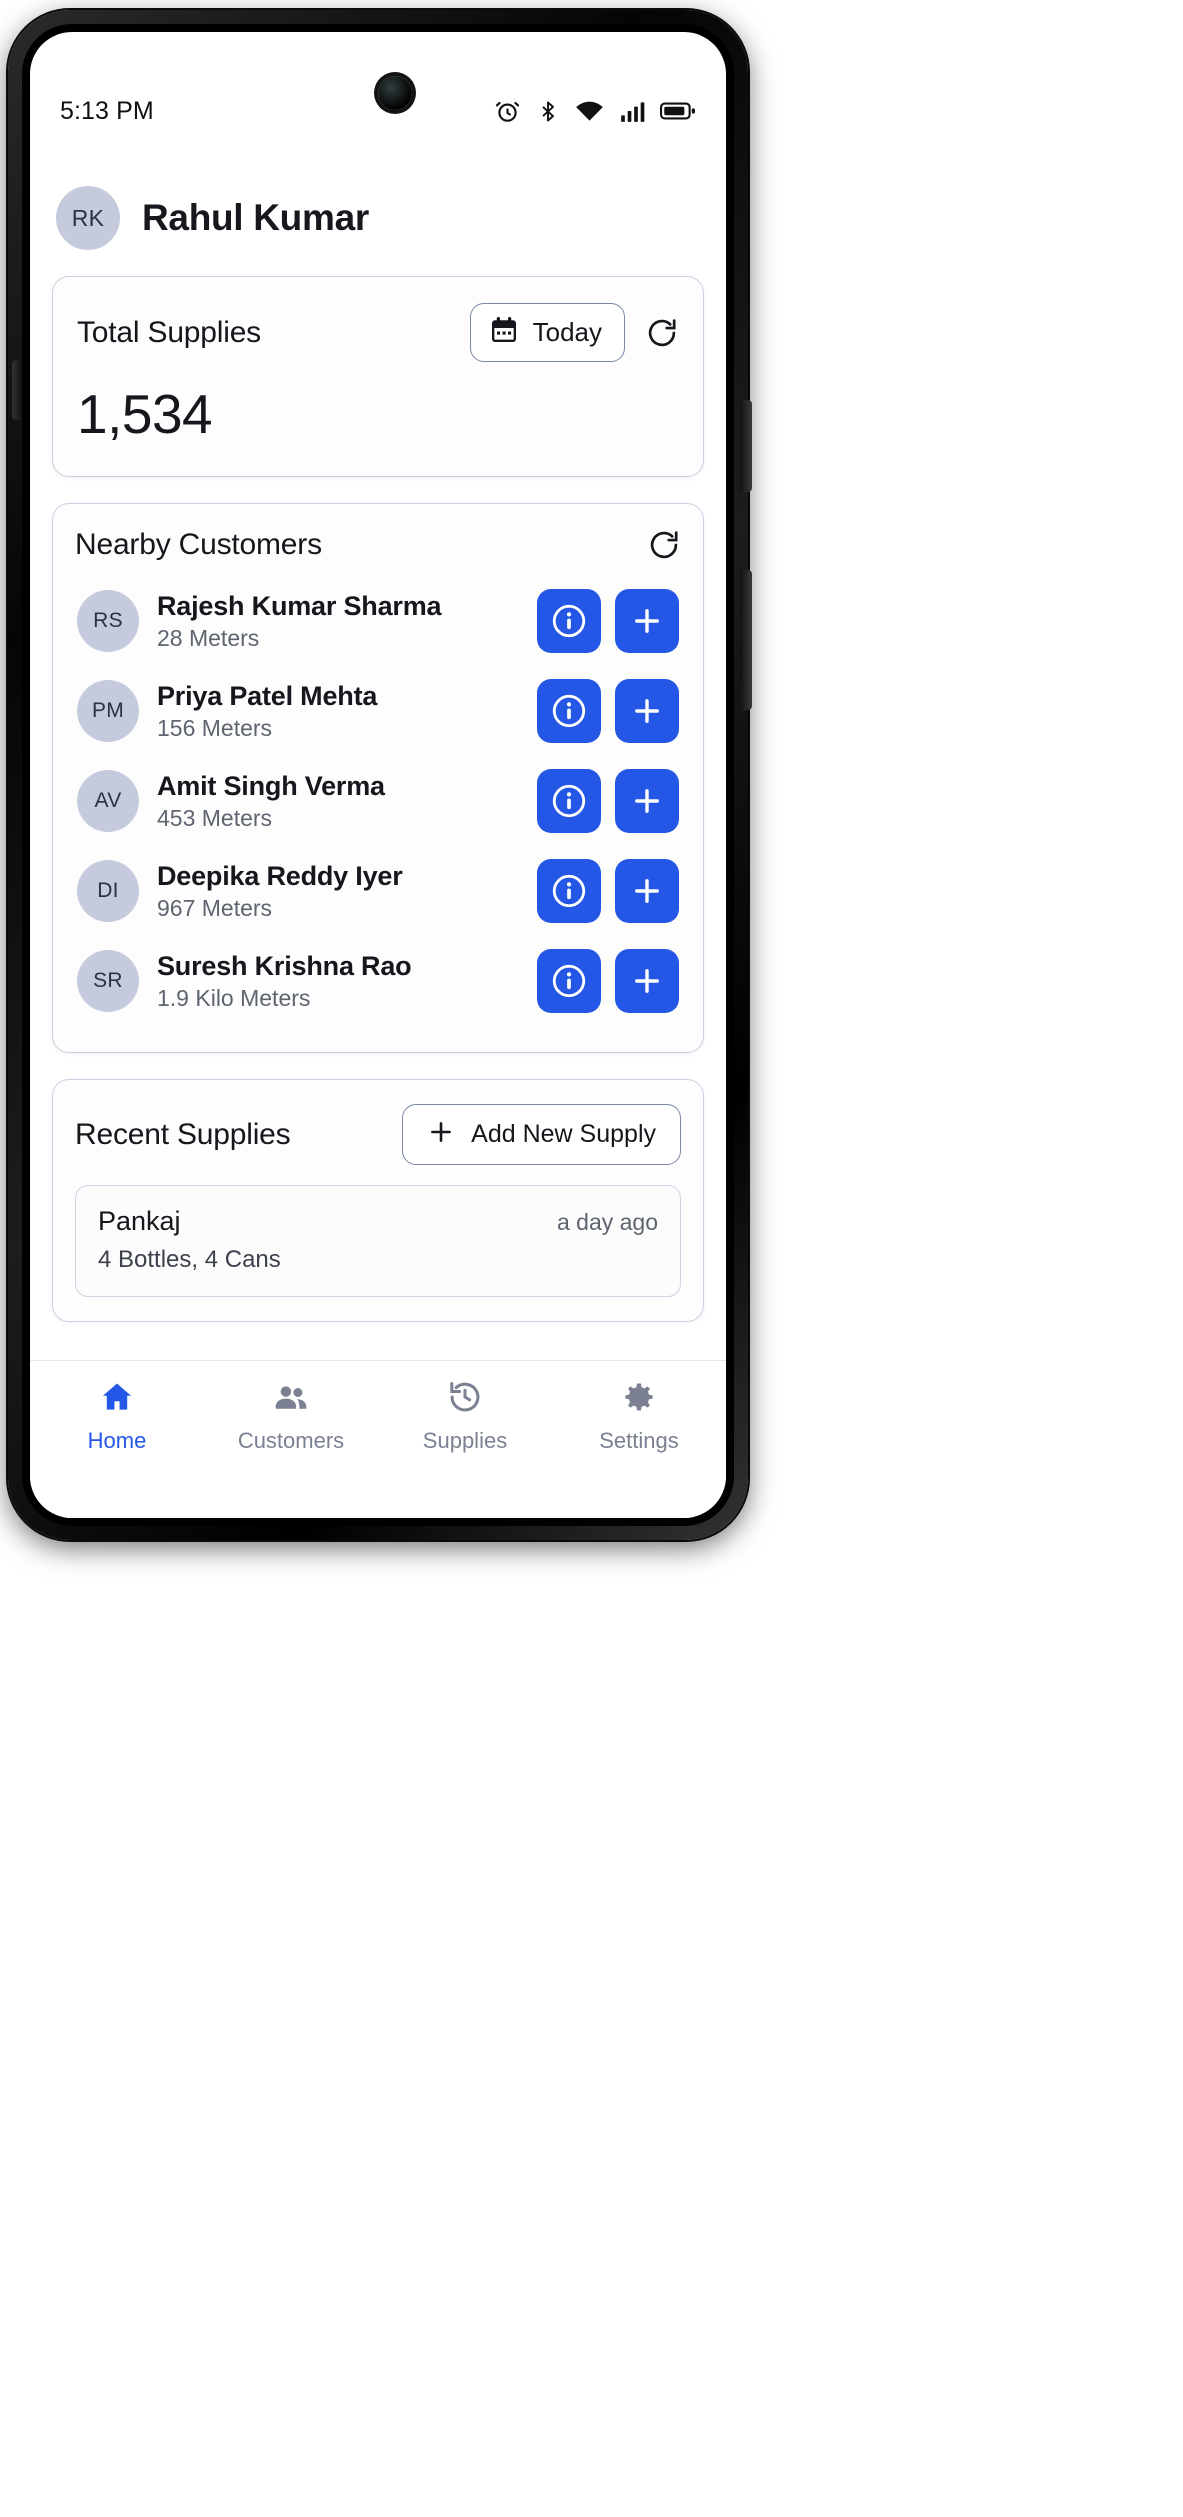  I want to click on recent-supplies-list: Pankaj a day ago 4 Bottles, 4 Cans, so click(378, 1241).